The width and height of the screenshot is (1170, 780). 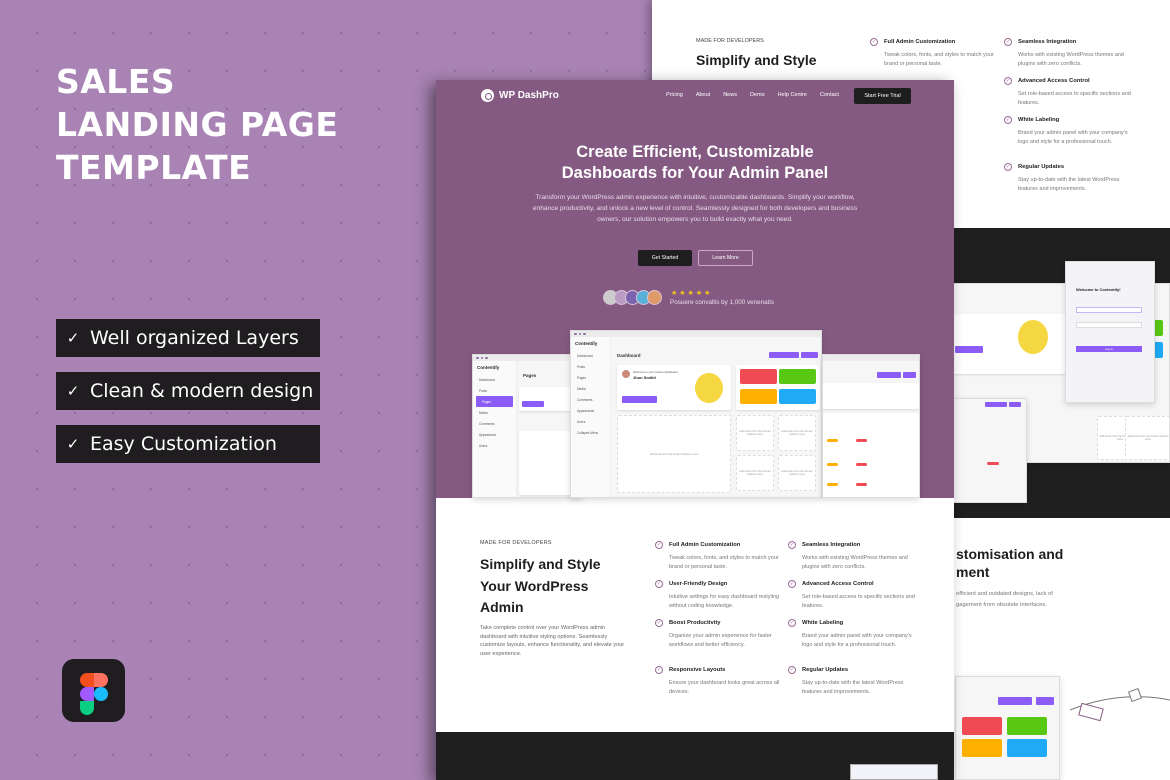 What do you see at coordinates (530, 375) in the screenshot?
I see `mockup-pages-title: Pages` at bounding box center [530, 375].